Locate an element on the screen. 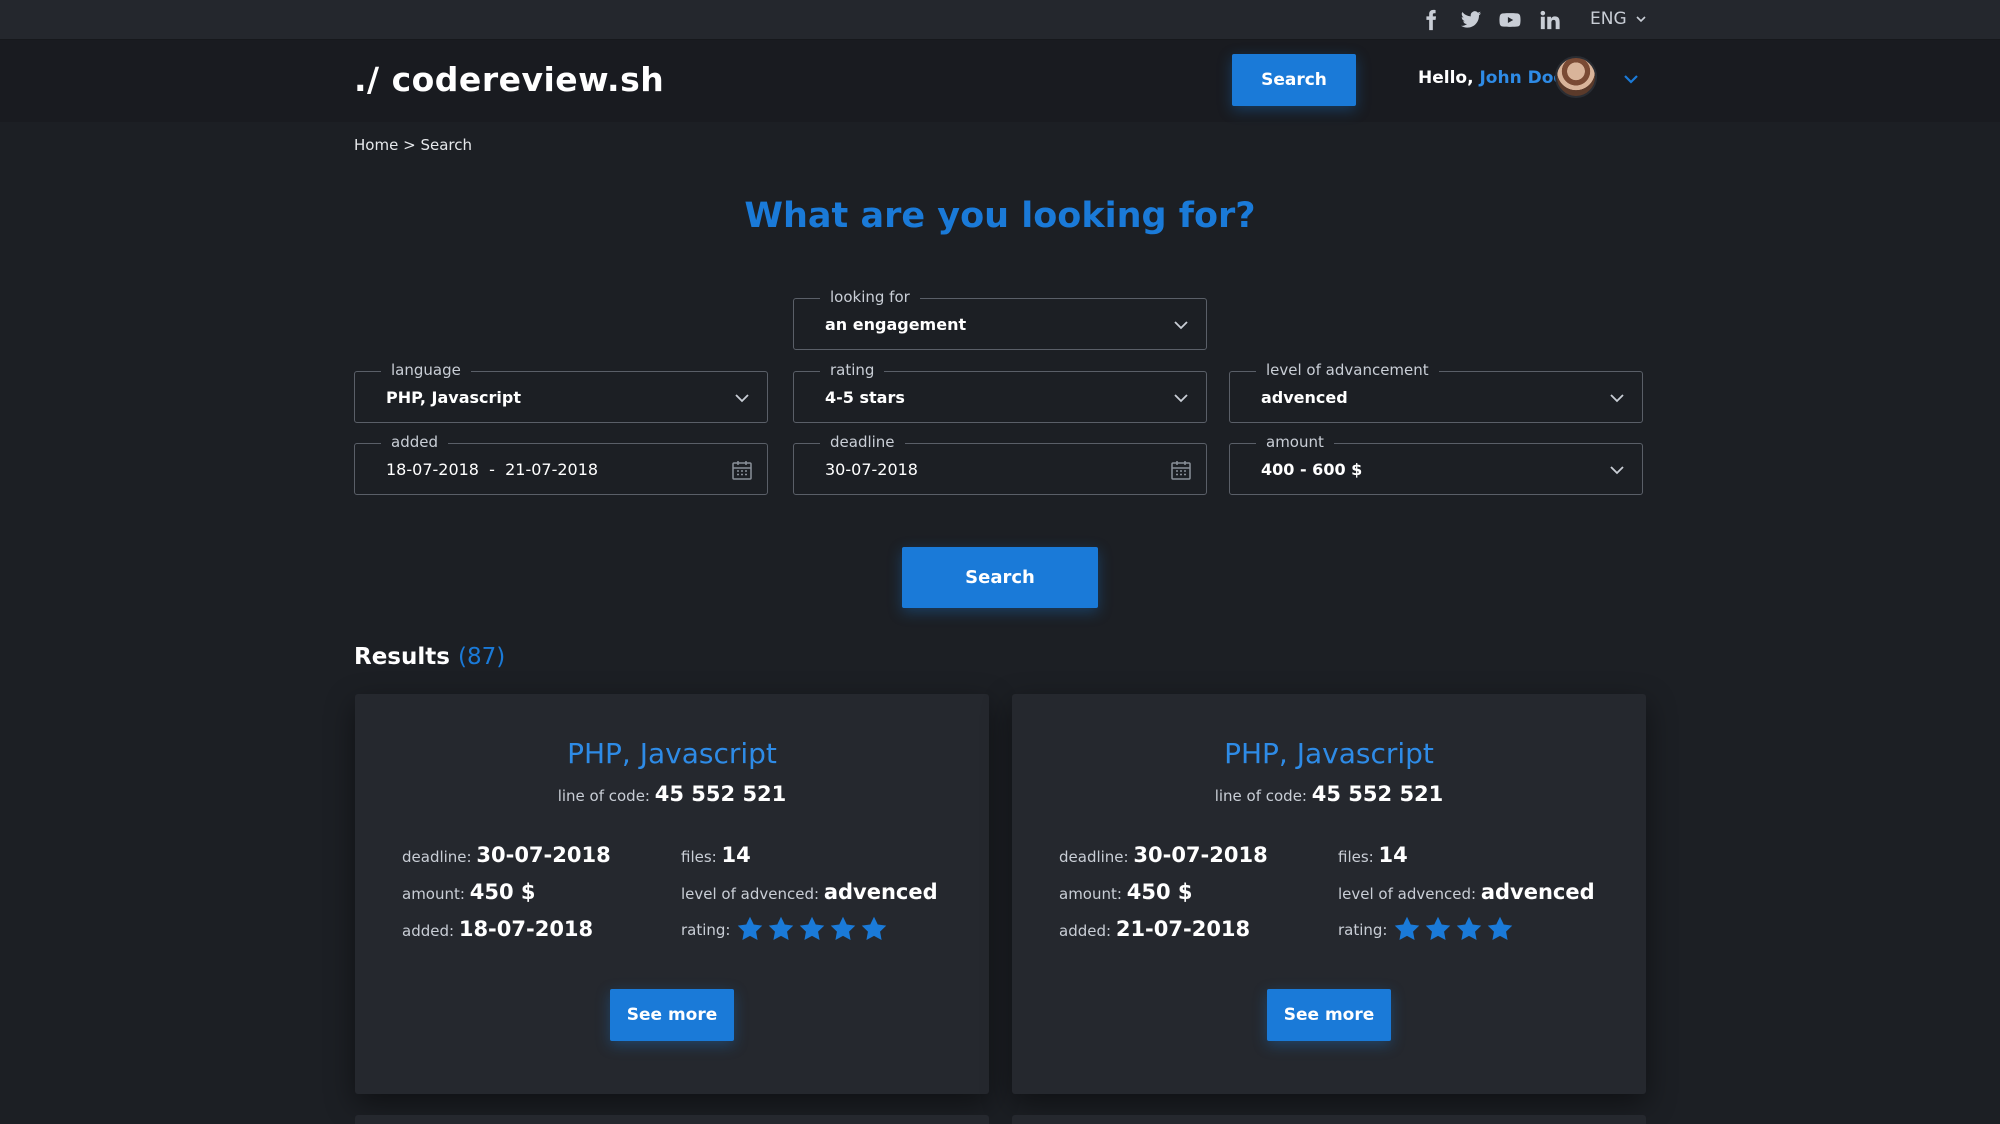  card-loc: line of code: 45 552 521 is located at coordinates (1329, 794).